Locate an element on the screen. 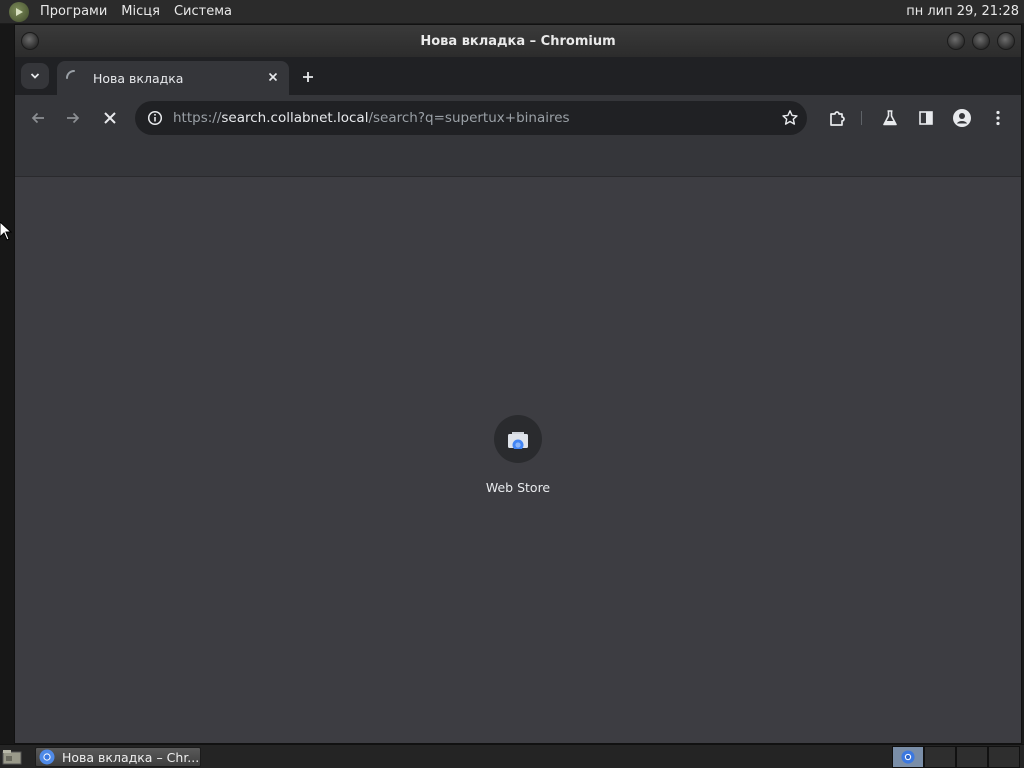  window-minimize-button is located at coordinates (956, 41).